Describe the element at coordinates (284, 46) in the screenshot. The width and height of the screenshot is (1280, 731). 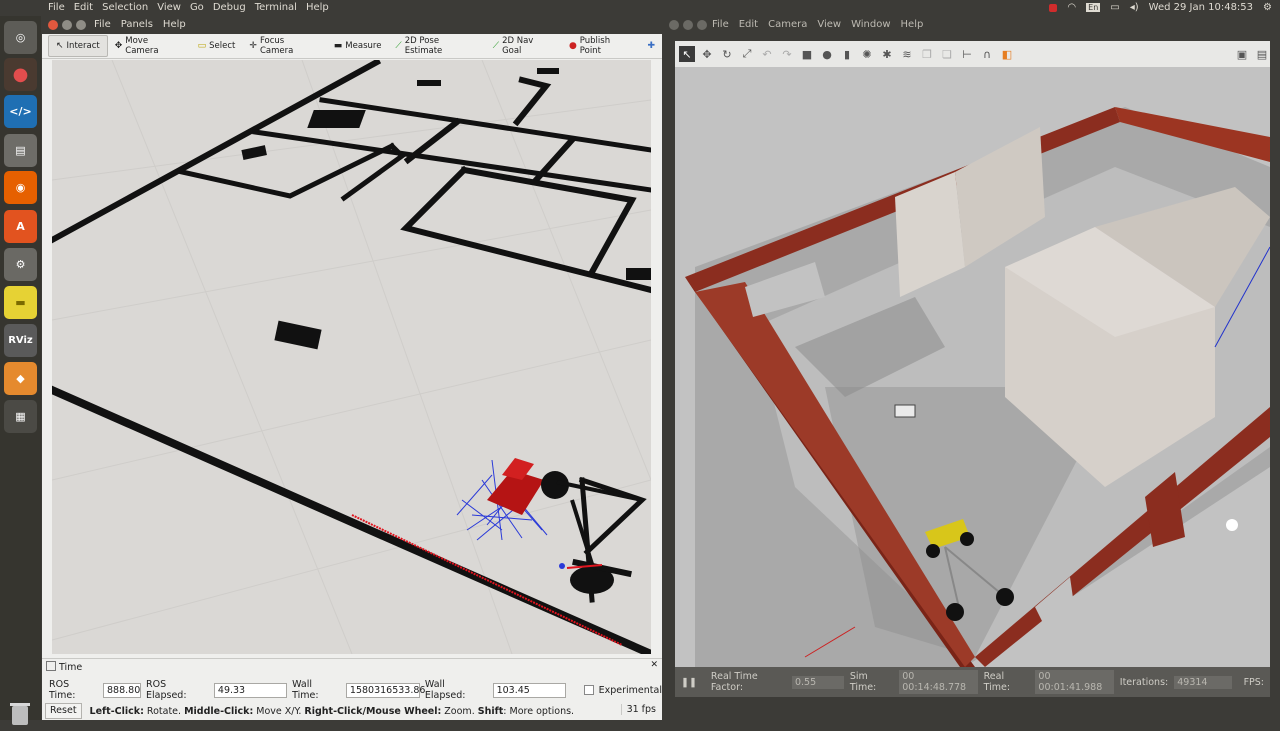
I see `tool-focus-camera: ✛ Focus Camera` at that location.